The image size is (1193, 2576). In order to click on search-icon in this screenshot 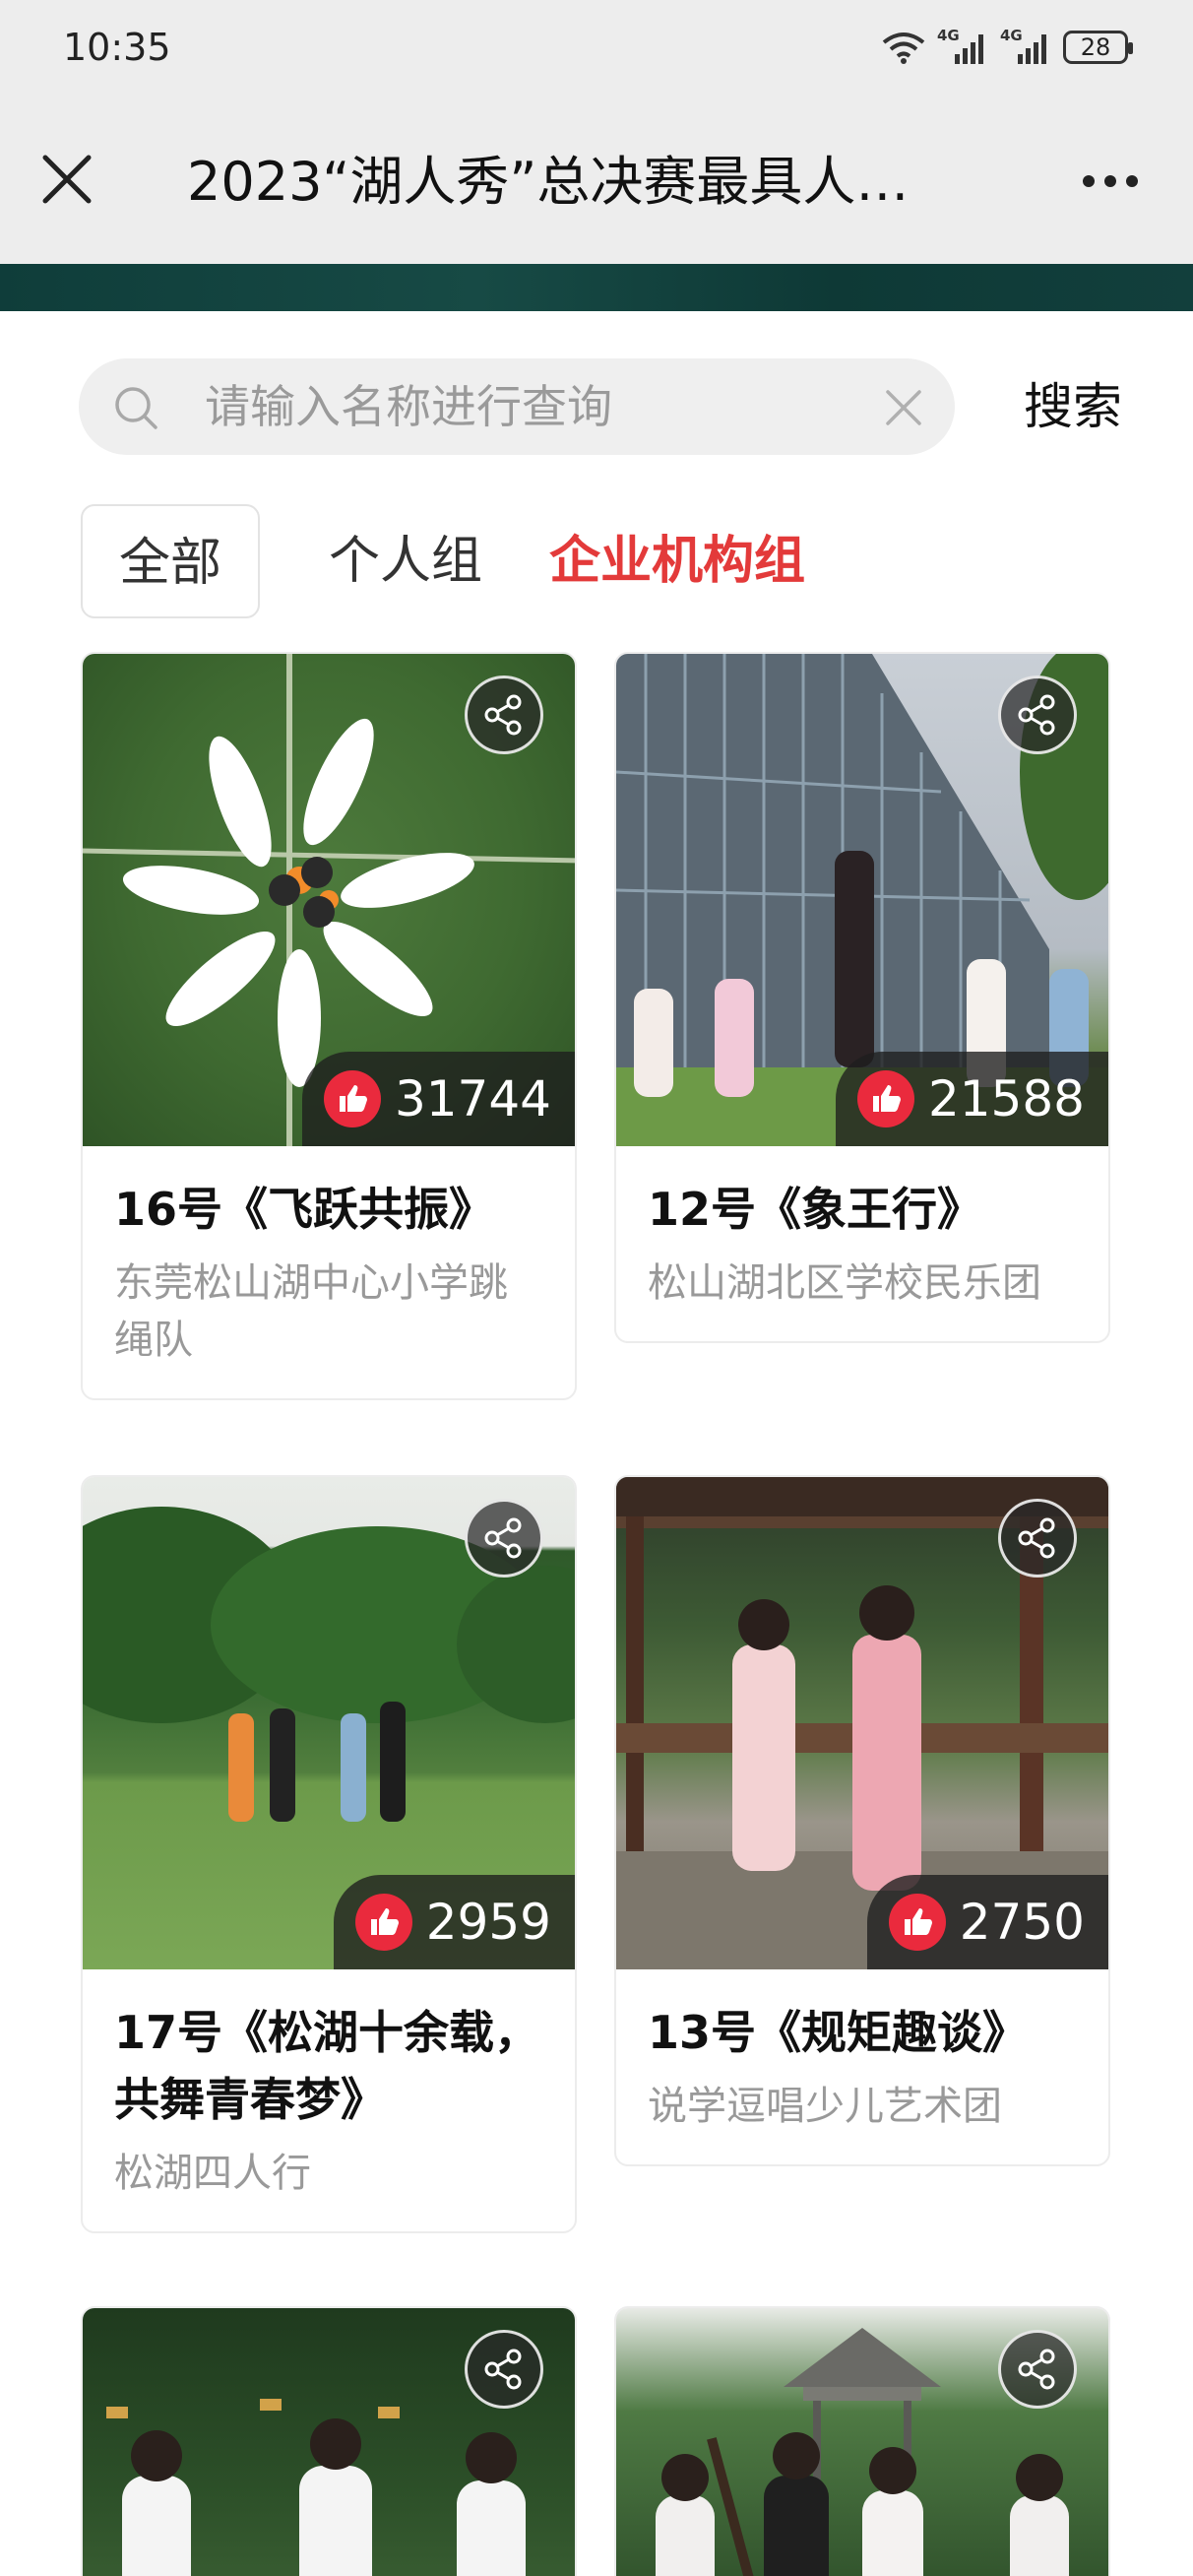, I will do `click(136, 408)`.